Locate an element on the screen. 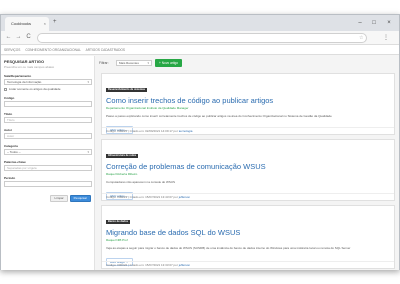 This screenshot has width=400, height=284. keywords-input: Separadas por vírgula is located at coordinates (48, 168).